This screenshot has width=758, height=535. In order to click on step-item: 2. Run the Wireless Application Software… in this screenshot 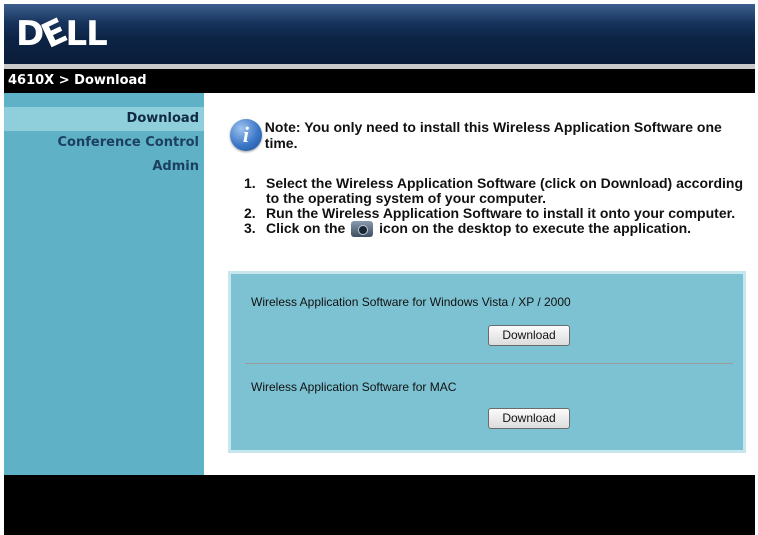, I will do `click(490, 213)`.